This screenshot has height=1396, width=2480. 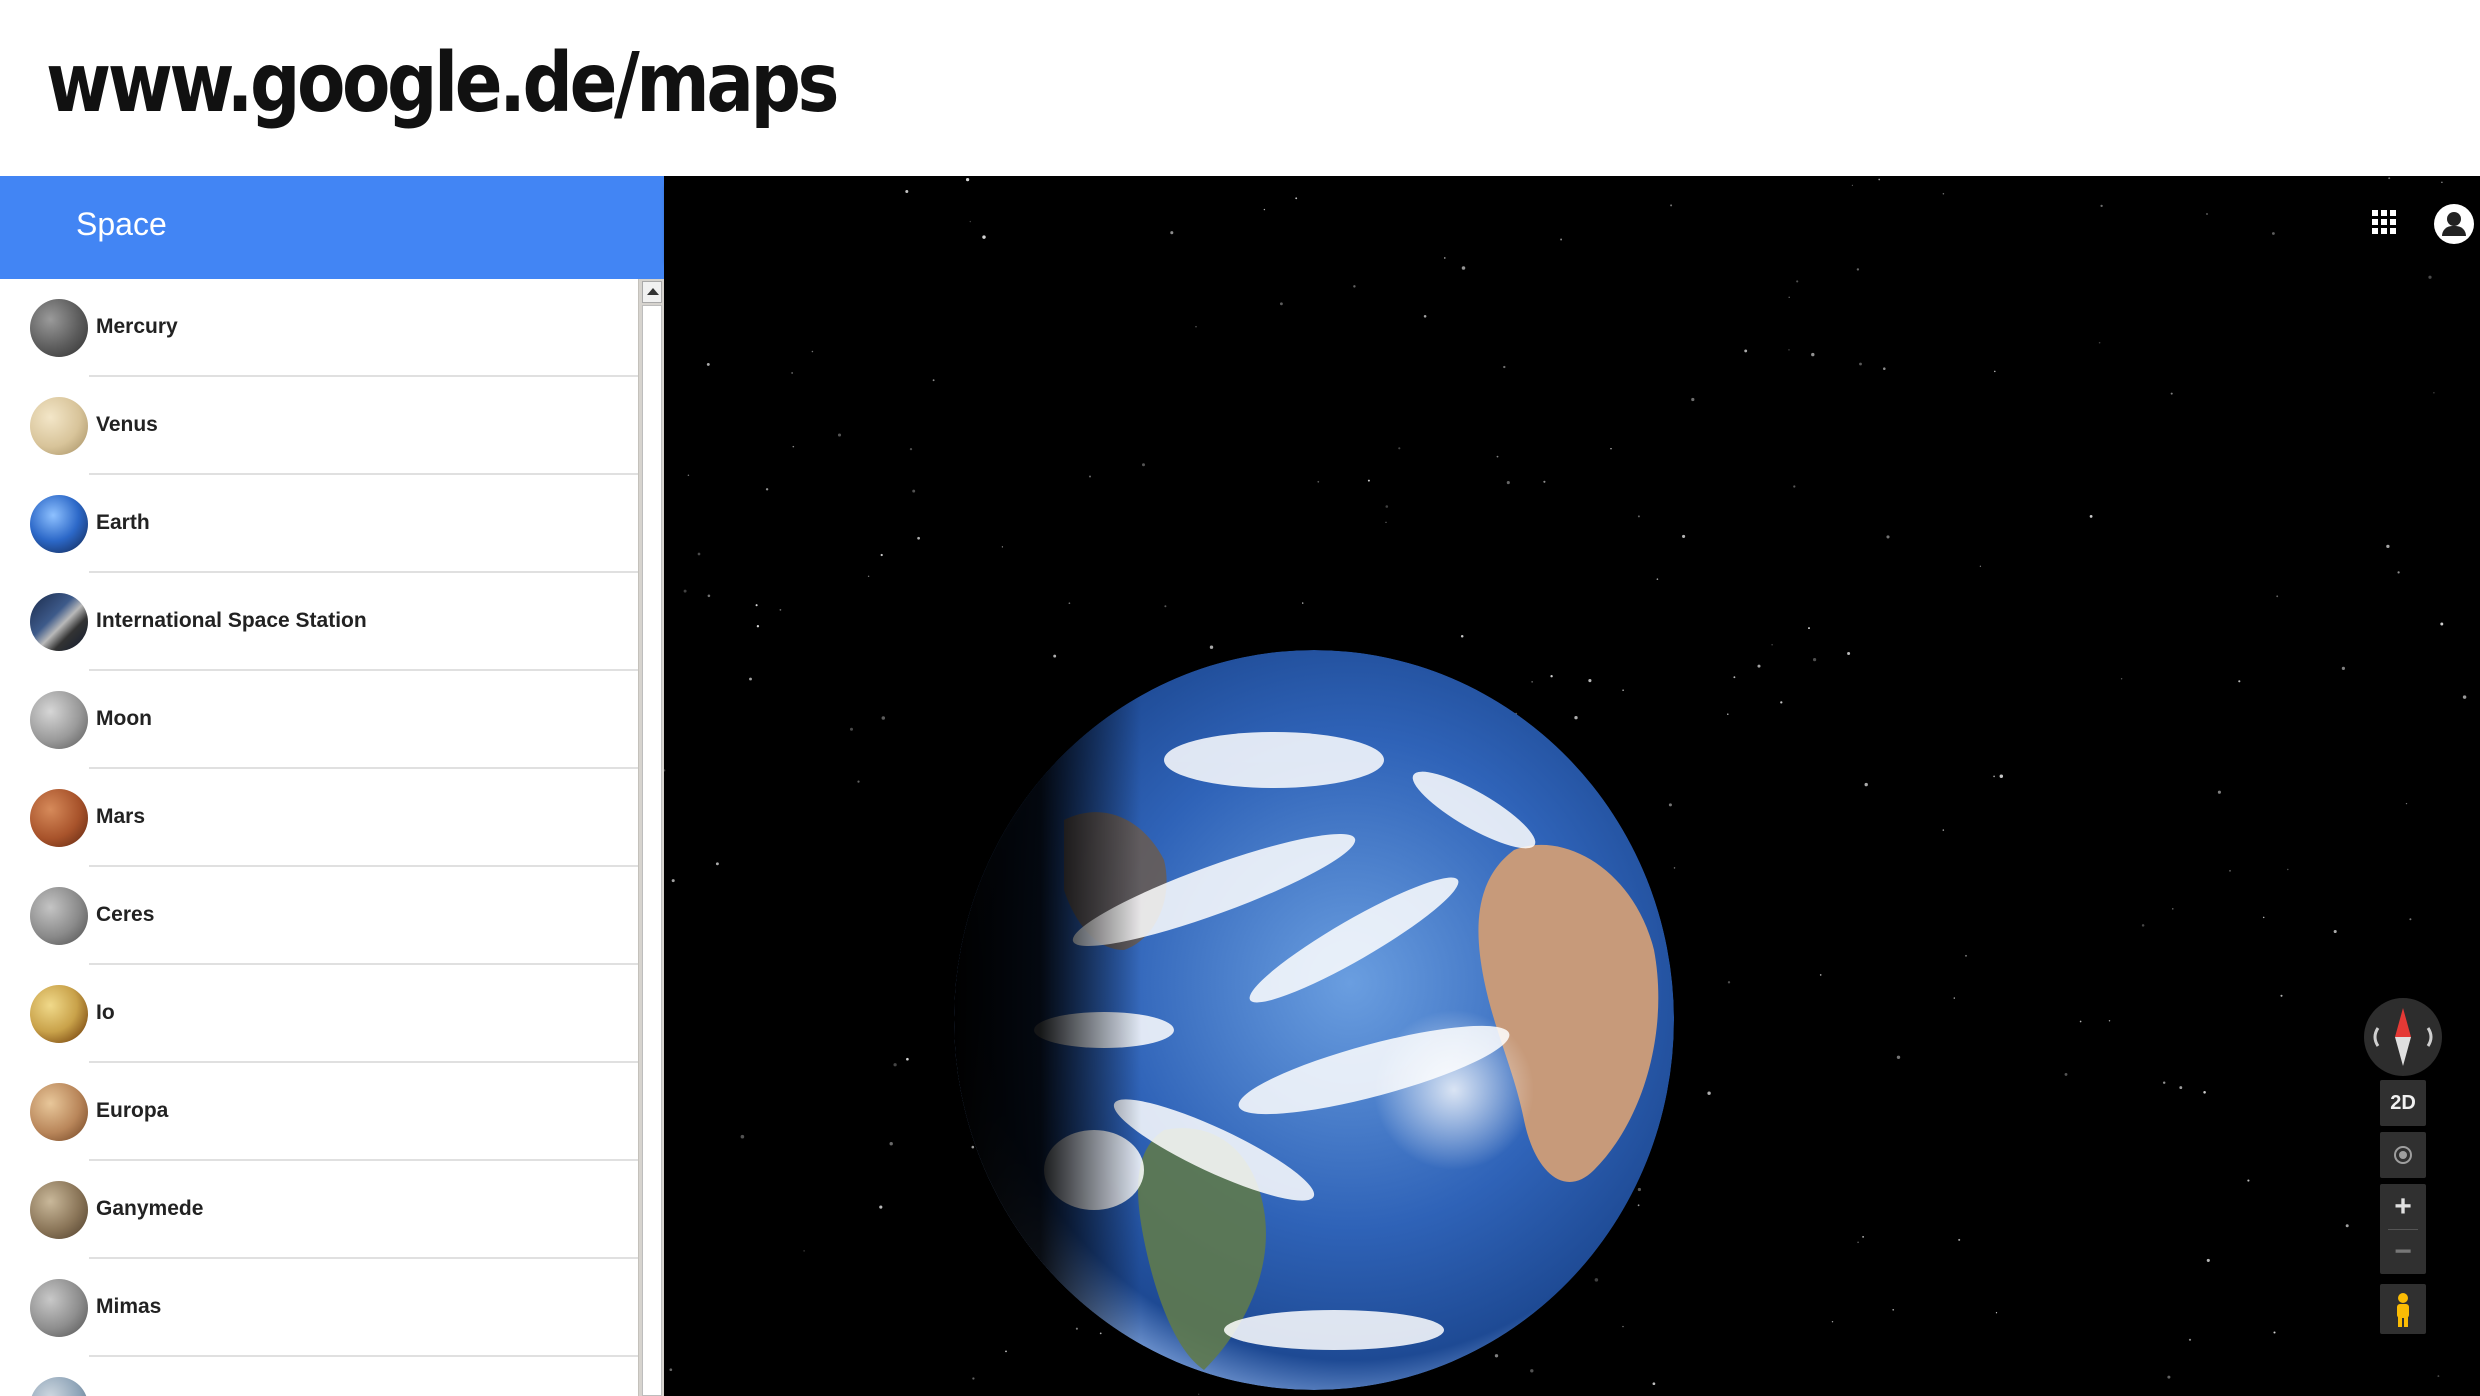 What do you see at coordinates (59, 1386) in the screenshot?
I see `planet-icon` at bounding box center [59, 1386].